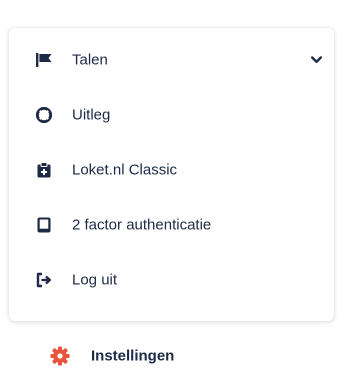 Image resolution: width=350 pixels, height=383 pixels. Describe the element at coordinates (44, 280) in the screenshot. I see `sign-out-icon` at that location.